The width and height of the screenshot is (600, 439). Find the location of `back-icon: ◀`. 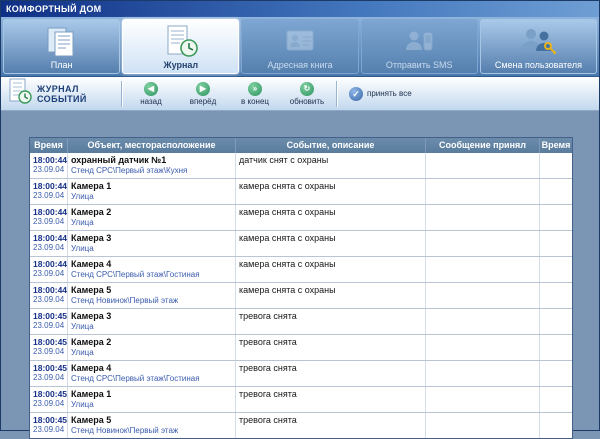

back-icon: ◀ is located at coordinates (151, 88).